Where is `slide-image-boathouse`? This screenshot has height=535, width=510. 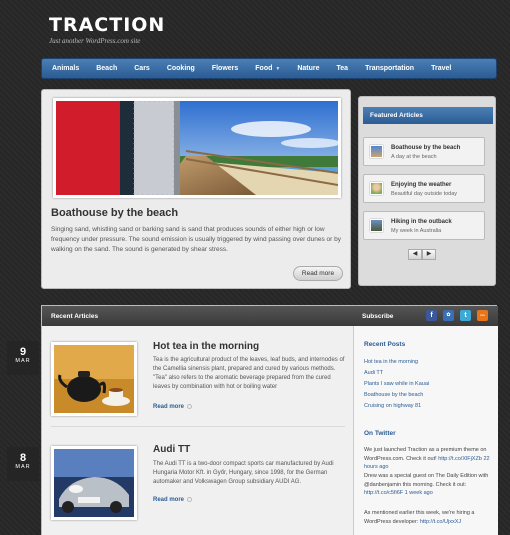 slide-image-boathouse is located at coordinates (197, 148).